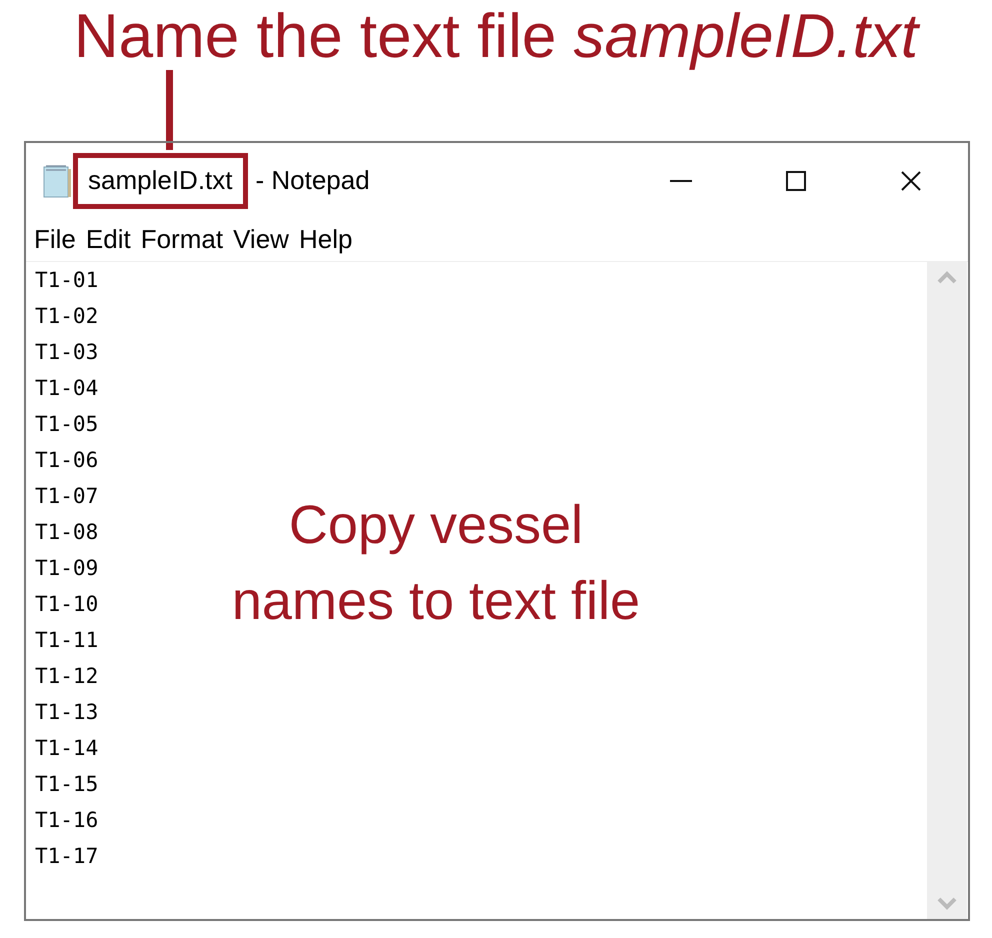 The image size is (992, 938). Describe the element at coordinates (108, 239) in the screenshot. I see `menu-item: Edit` at that location.